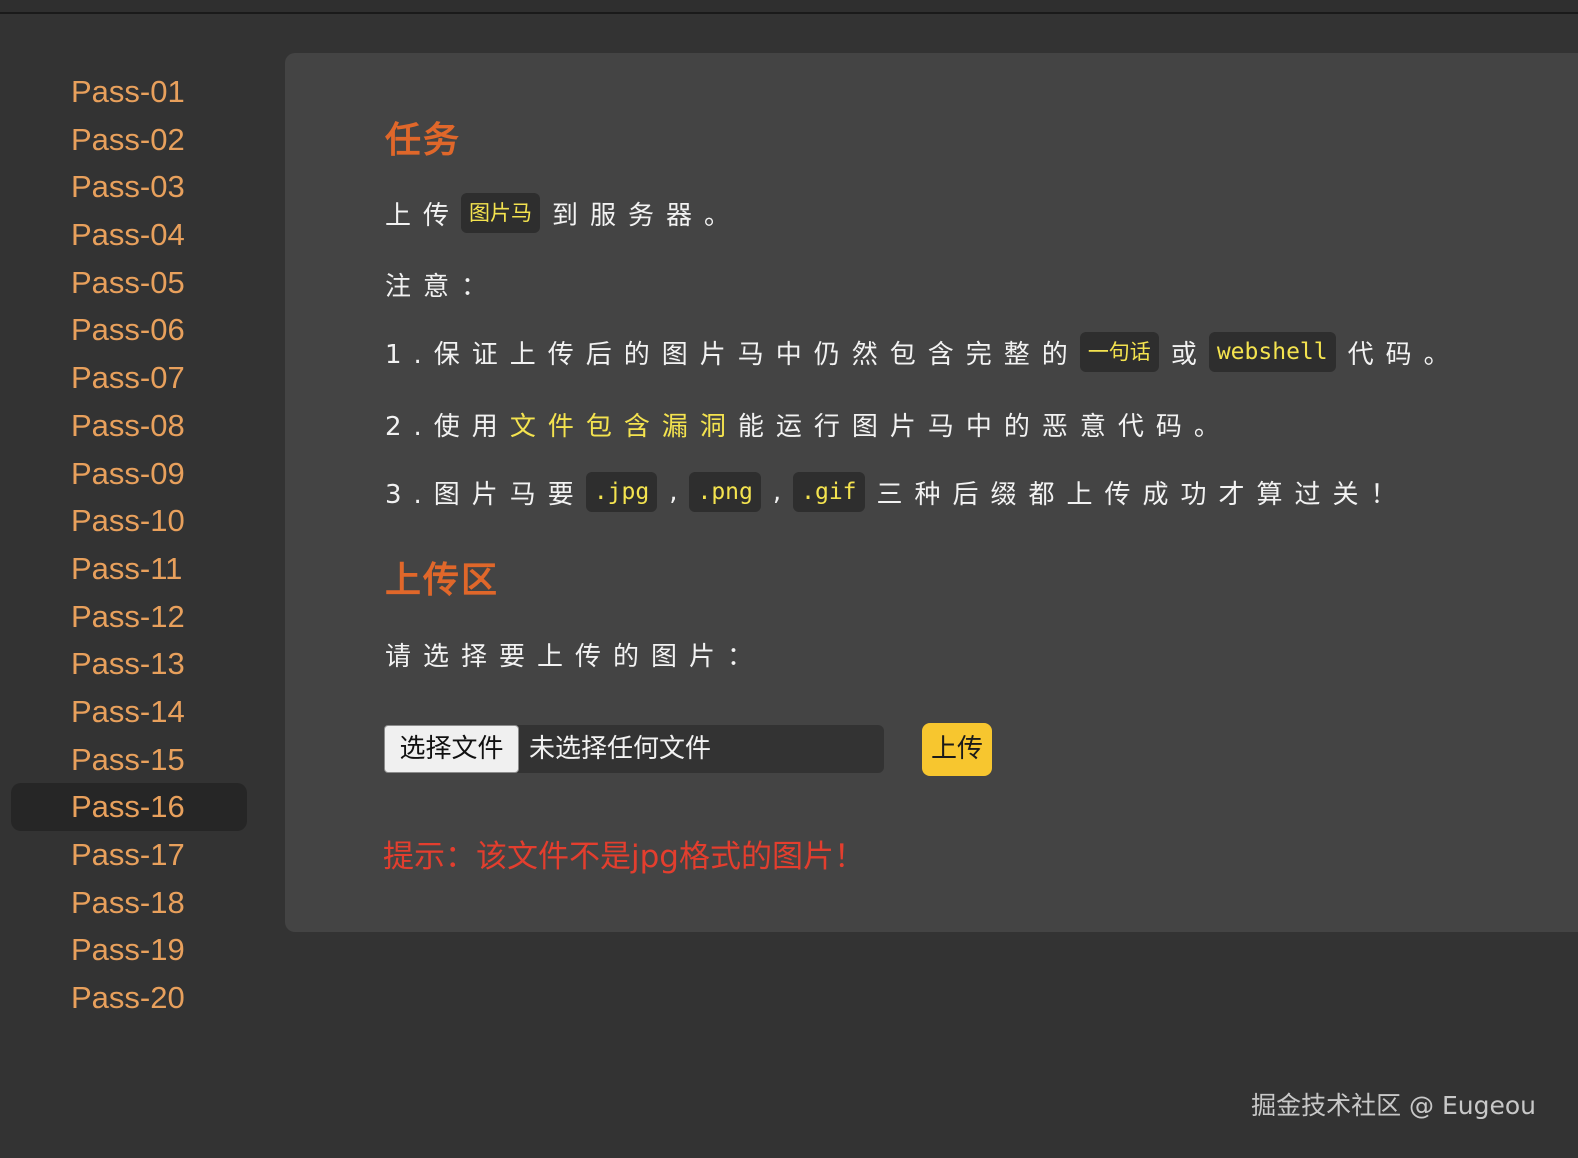 The height and width of the screenshot is (1158, 1578). Describe the element at coordinates (1142, 494) in the screenshot. I see `note-item-3-end: 三种后缀都上传成功才算过关！` at that location.